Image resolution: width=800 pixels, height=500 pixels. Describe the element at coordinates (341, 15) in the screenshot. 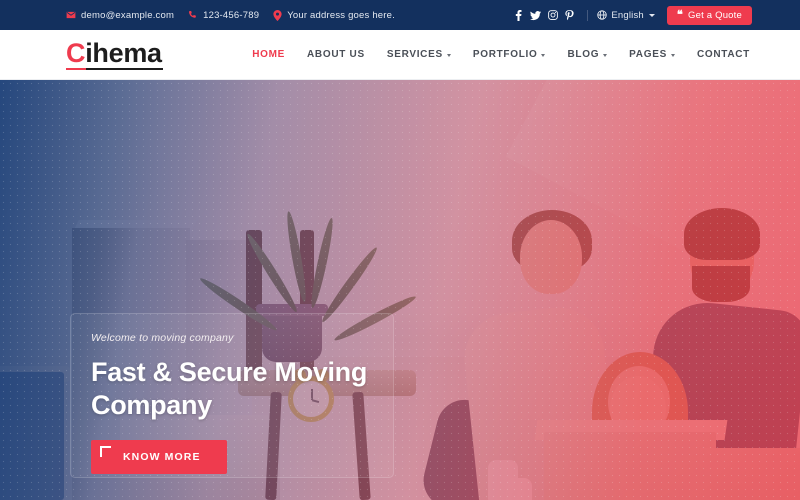

I see `topbar-address-text: Your address goes here.` at that location.